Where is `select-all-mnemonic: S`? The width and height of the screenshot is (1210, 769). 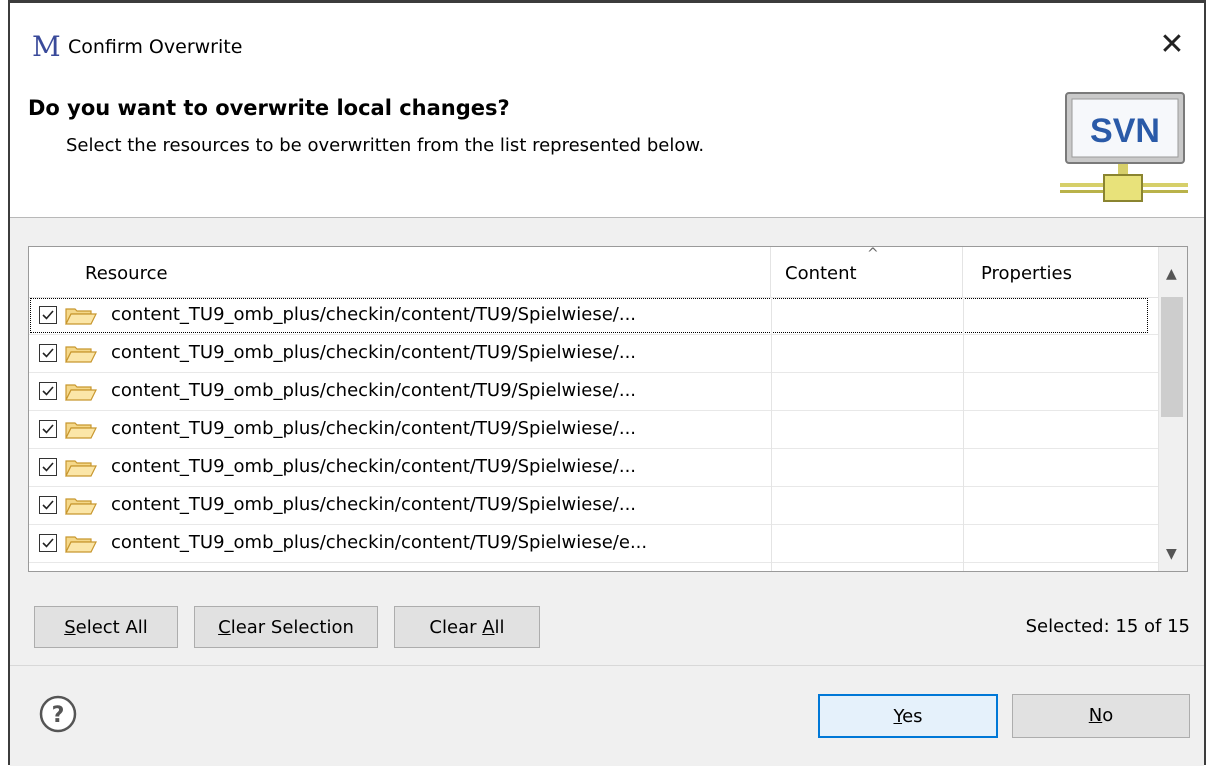
select-all-mnemonic: S is located at coordinates (70, 627).